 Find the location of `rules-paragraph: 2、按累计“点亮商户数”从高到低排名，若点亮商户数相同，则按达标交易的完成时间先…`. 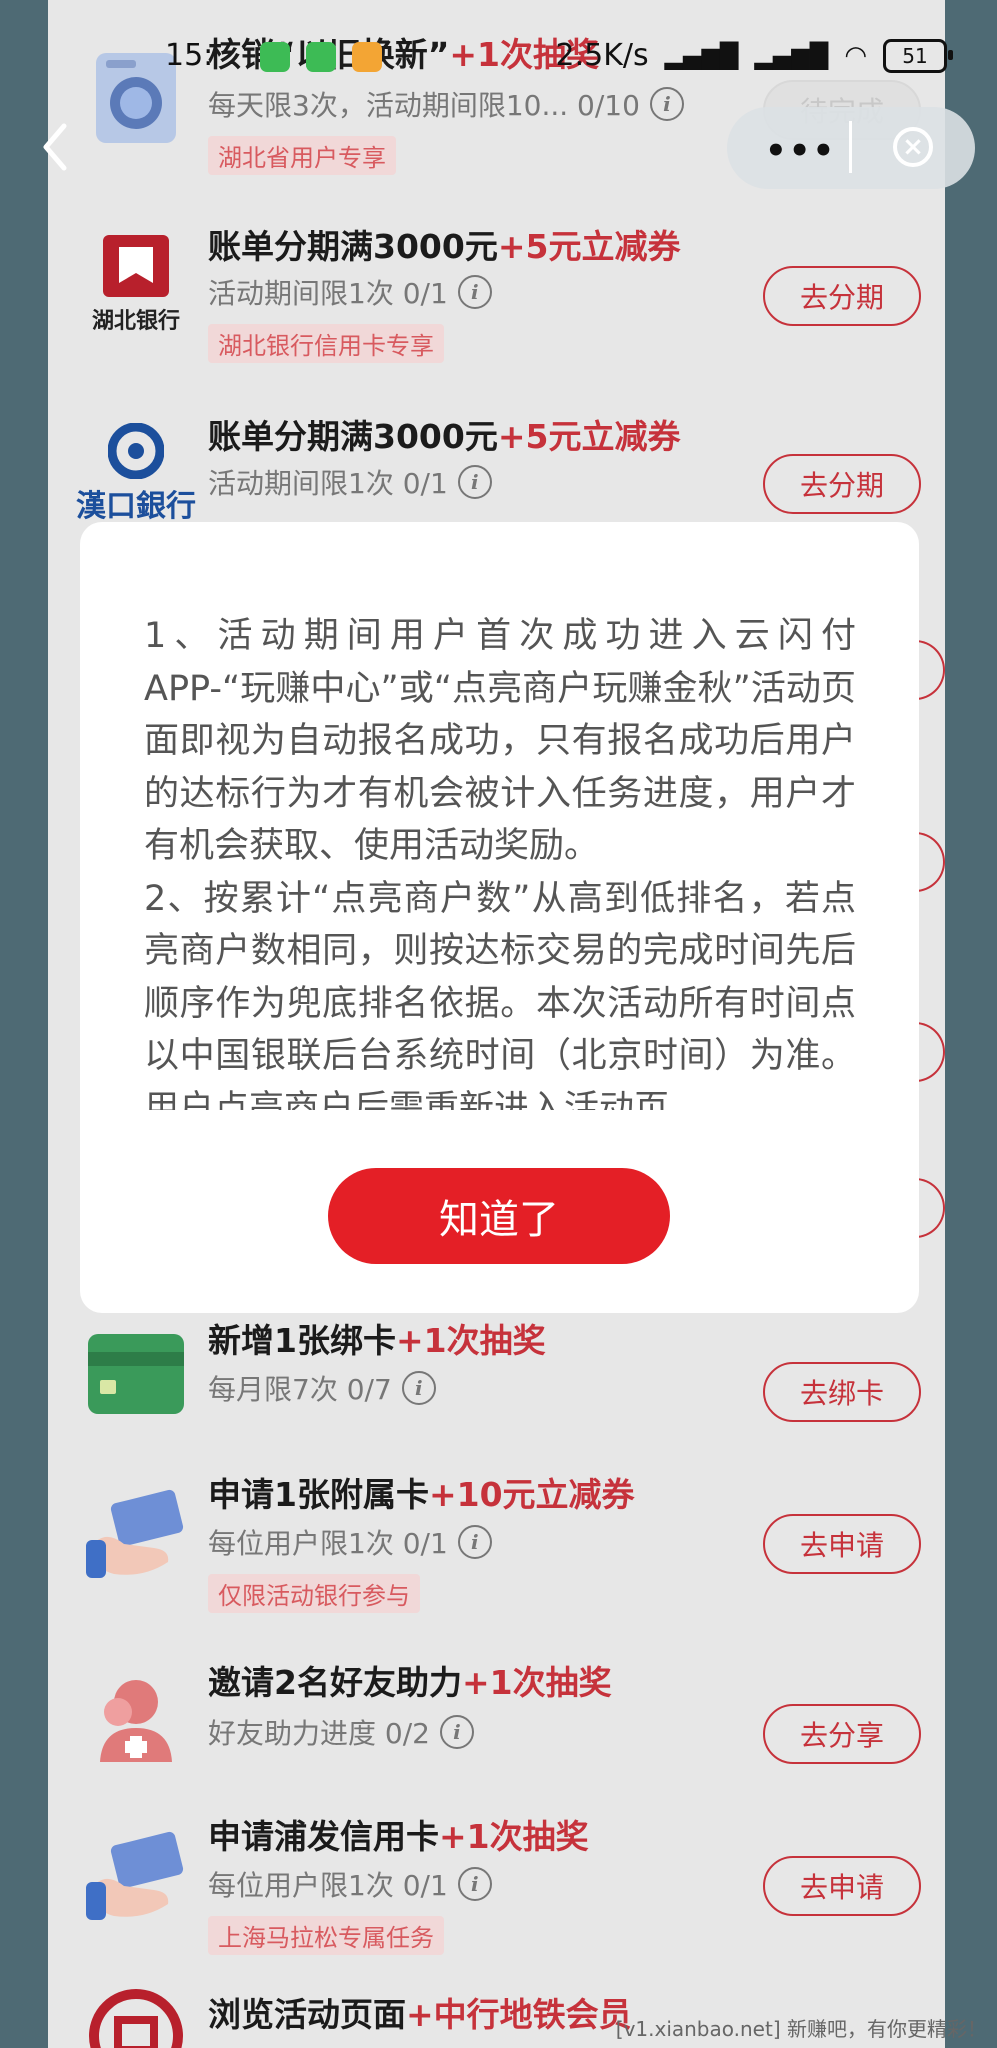

rules-paragraph: 2、按累计“点亮商户数”从高到低排名，若点亮商户数相同，则按达标交易的完成时间先… is located at coordinates (500, 994).